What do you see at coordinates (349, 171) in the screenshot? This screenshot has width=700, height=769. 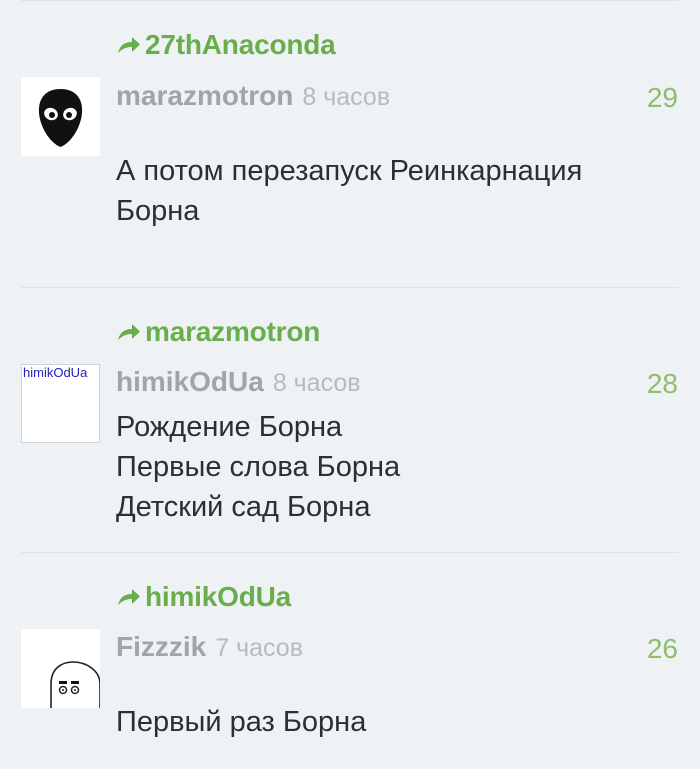 I see `comment-line: А потом перезапуск Реинкарнация` at bounding box center [349, 171].